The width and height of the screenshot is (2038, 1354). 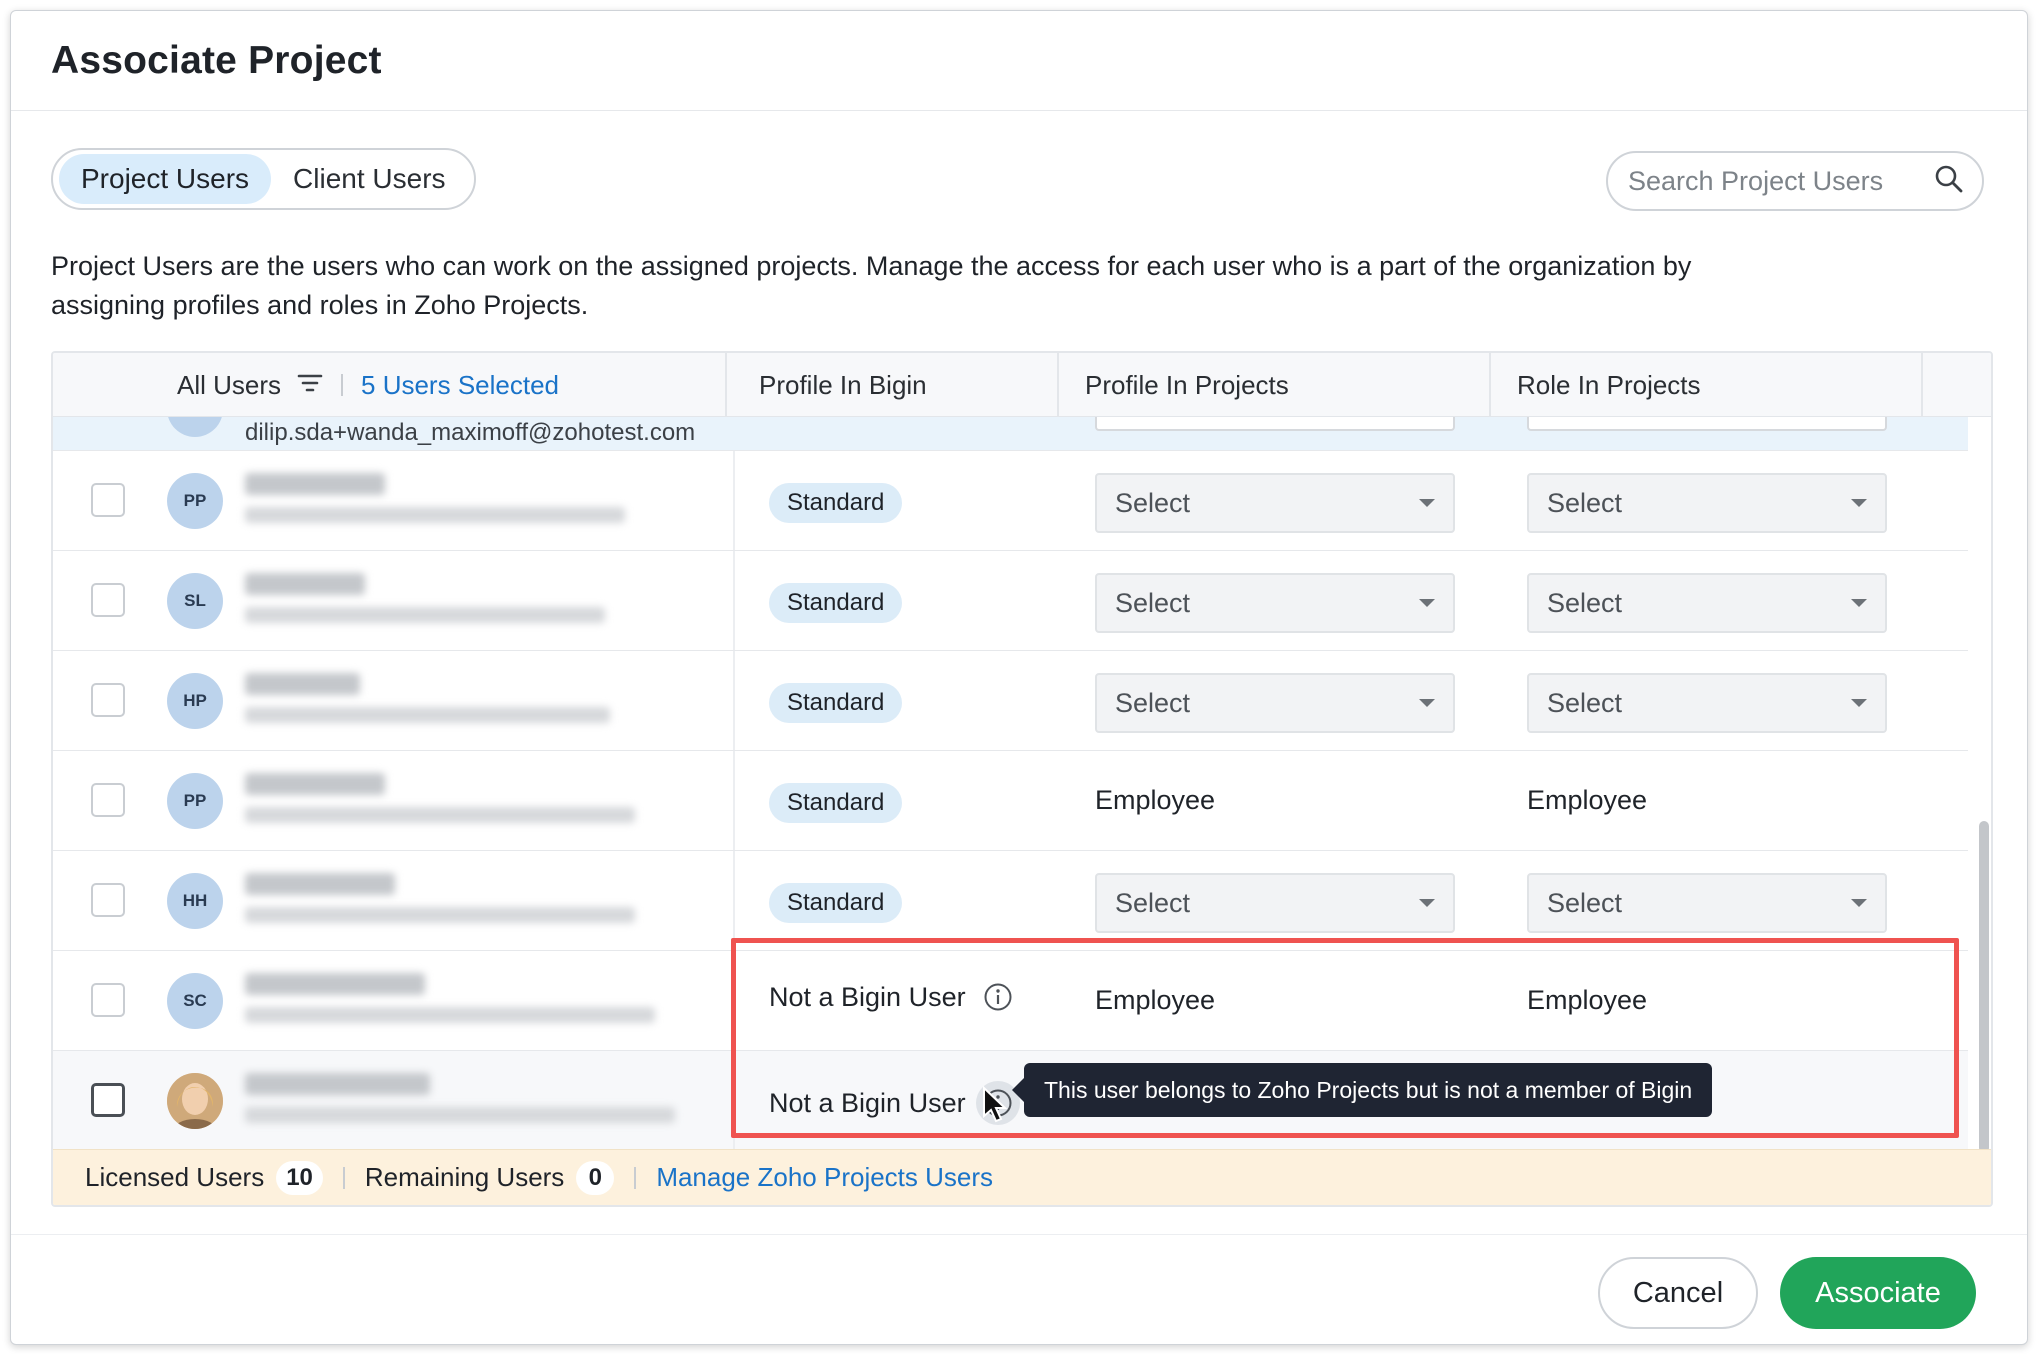 What do you see at coordinates (310, 385) in the screenshot?
I see `filter-icon` at bounding box center [310, 385].